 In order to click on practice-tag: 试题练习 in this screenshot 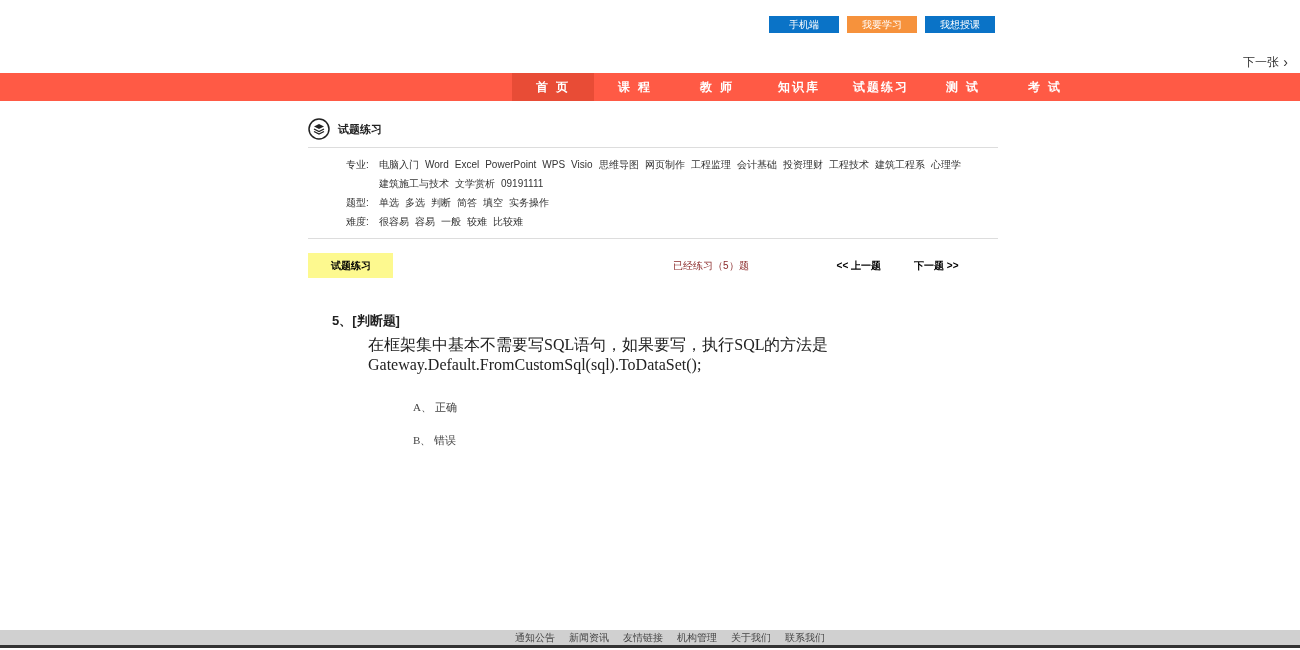, I will do `click(350, 265)`.